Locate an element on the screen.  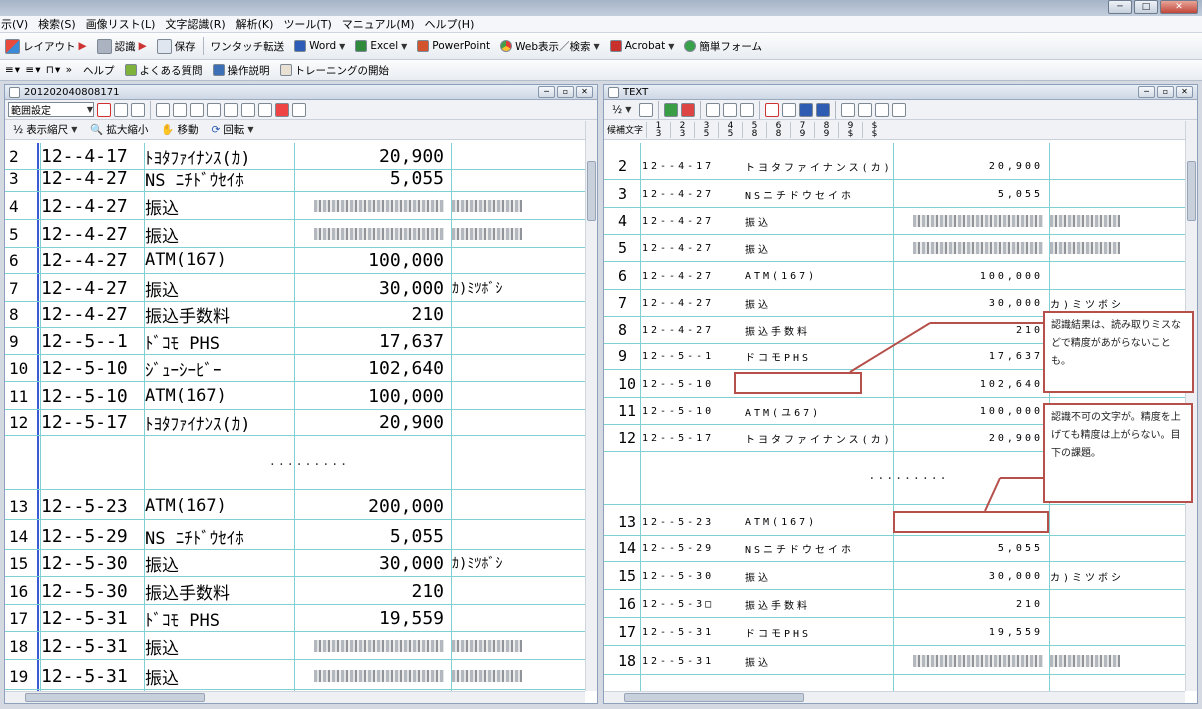
callout-note-unreadable: 認識不可の文字が。精度を上げても精度は上がらない。目下の課題。 is located at coordinates (1118, 453).